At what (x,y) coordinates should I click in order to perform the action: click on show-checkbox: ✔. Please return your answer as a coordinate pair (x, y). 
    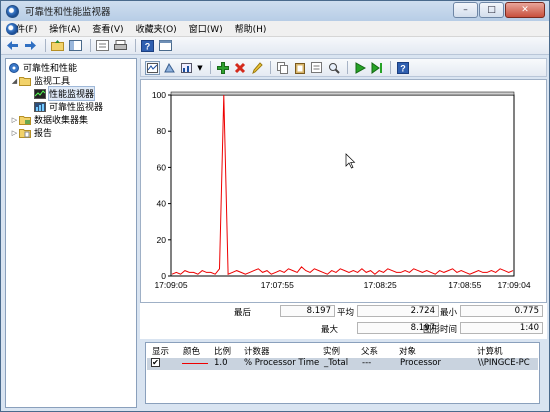
    Looking at the image, I should click on (155, 362).